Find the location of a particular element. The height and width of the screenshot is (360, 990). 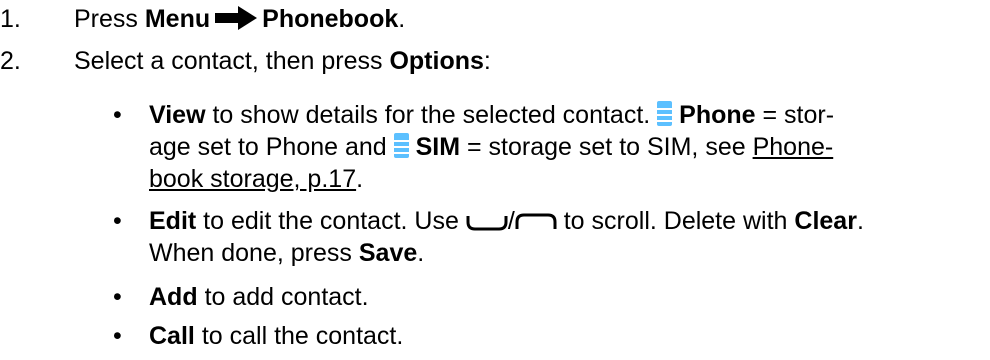

phonebook-storage-link: book storage, p.17 is located at coordinates (252, 179).